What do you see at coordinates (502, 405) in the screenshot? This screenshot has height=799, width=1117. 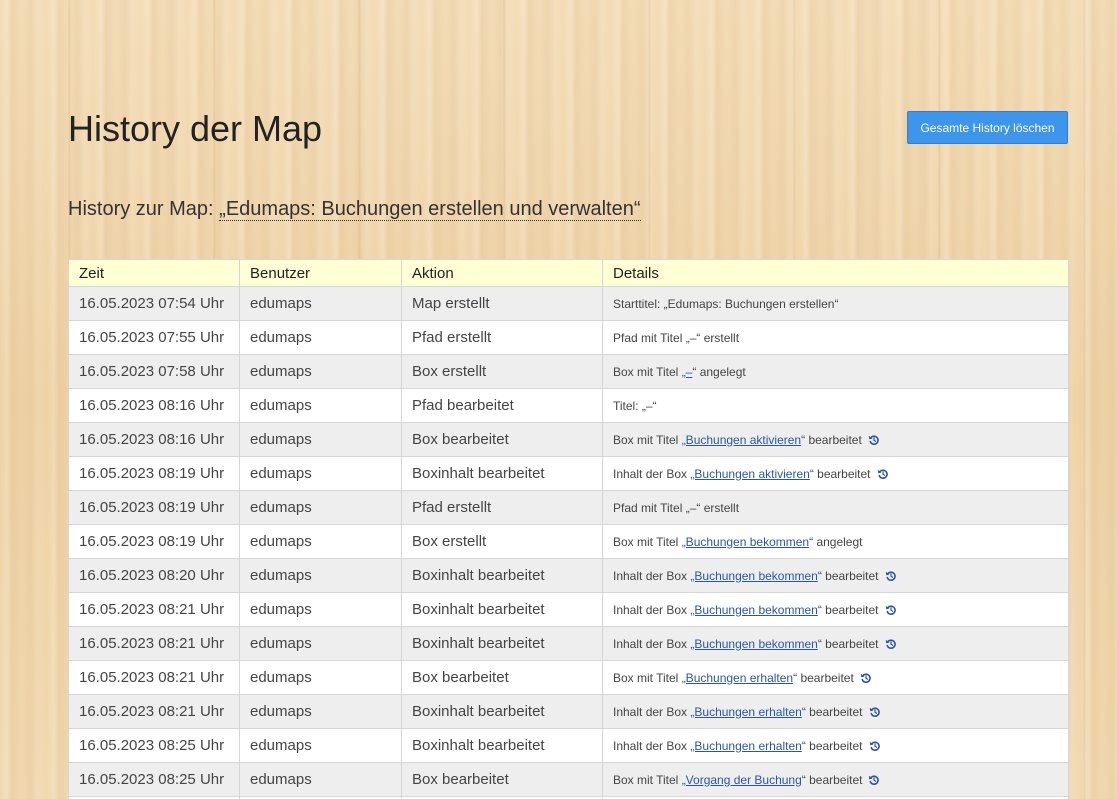 I see `cell-aktion: Pfad bearbeitet` at bounding box center [502, 405].